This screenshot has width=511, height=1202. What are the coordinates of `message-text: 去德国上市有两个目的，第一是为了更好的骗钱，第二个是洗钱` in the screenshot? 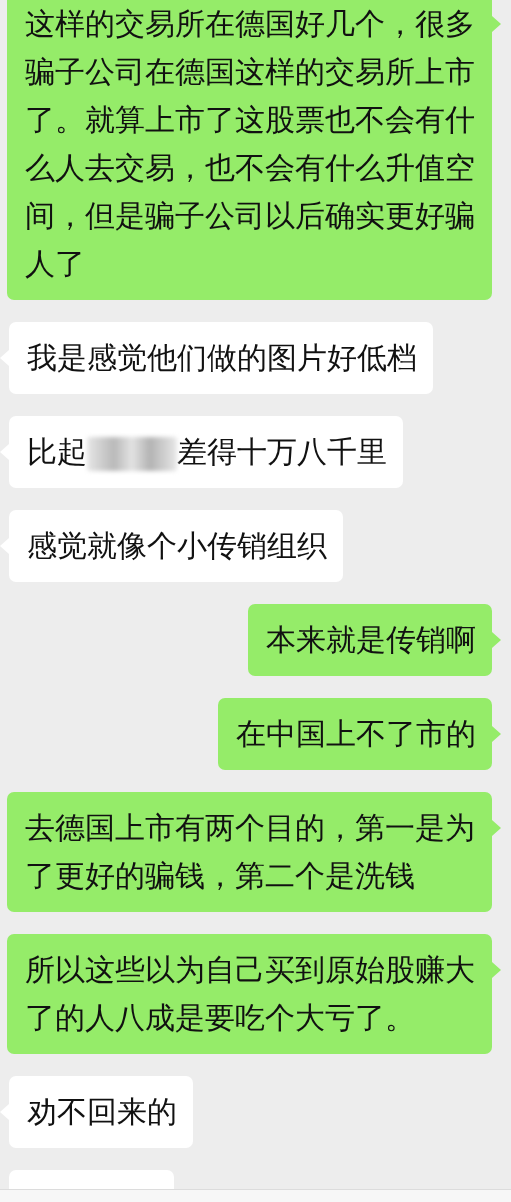 It's located at (250, 851).